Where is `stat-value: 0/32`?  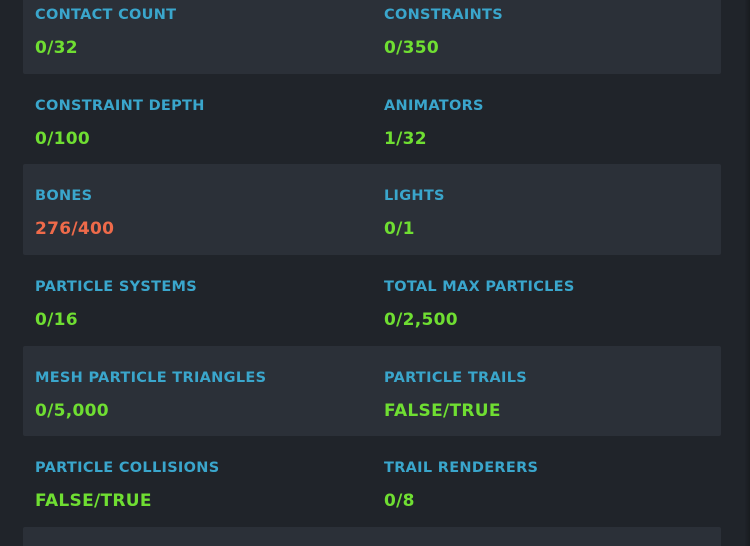 stat-value: 0/32 is located at coordinates (56, 48).